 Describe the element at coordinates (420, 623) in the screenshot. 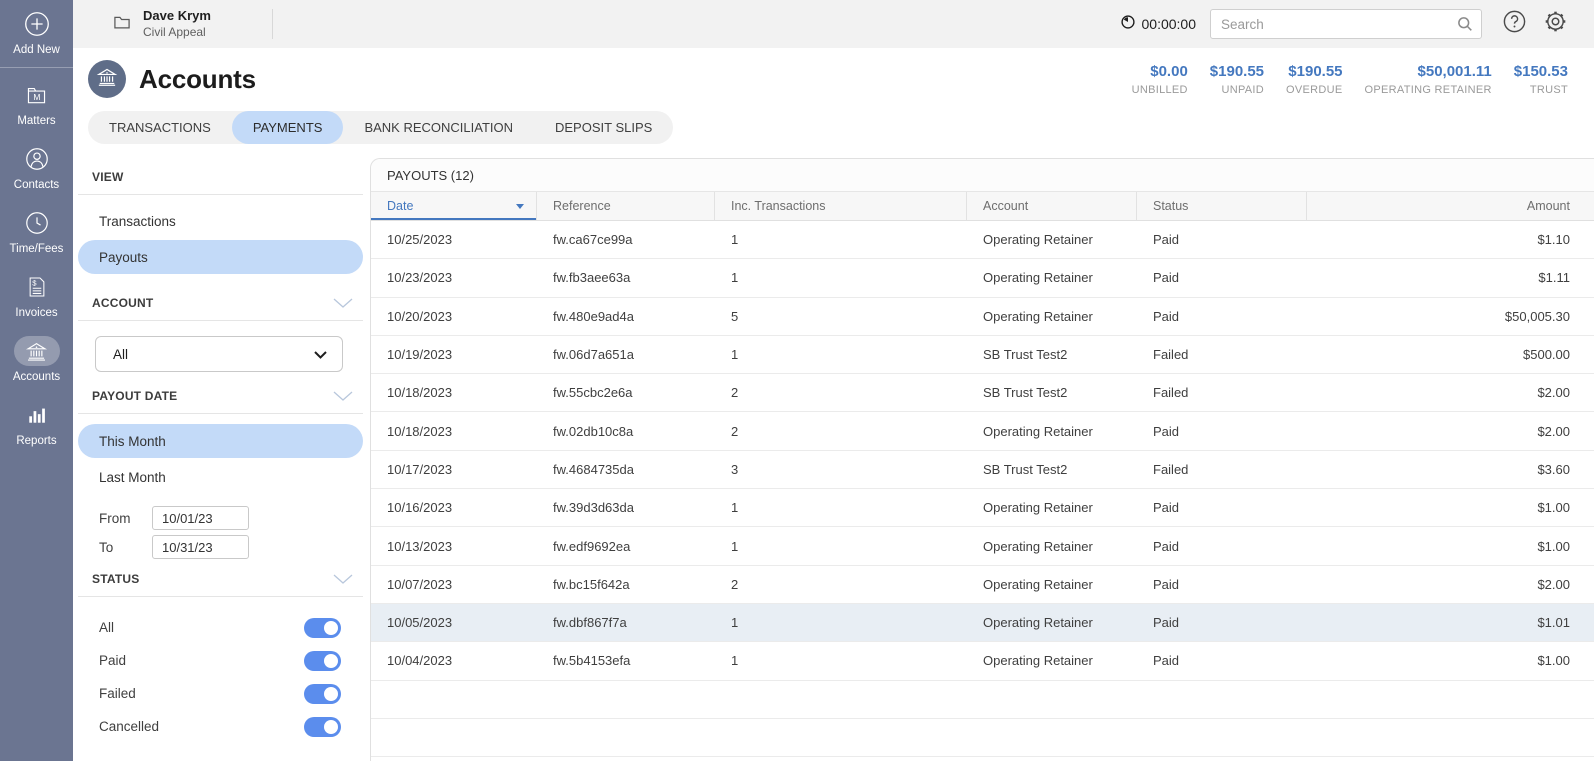

I see `cell-date: 10/05/2023` at that location.